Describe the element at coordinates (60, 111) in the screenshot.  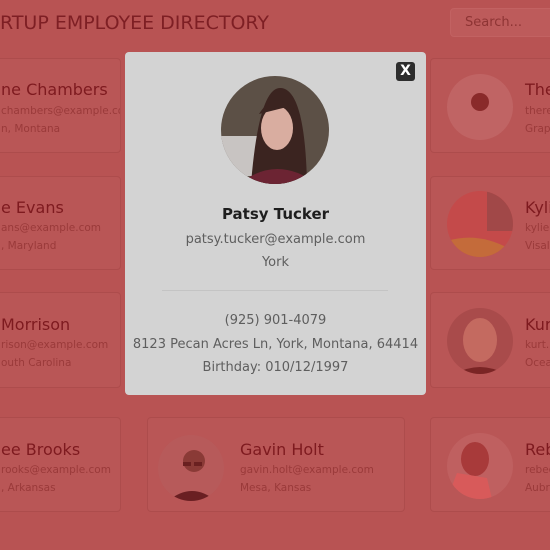
I see `employee-email: chambers@example.com` at that location.